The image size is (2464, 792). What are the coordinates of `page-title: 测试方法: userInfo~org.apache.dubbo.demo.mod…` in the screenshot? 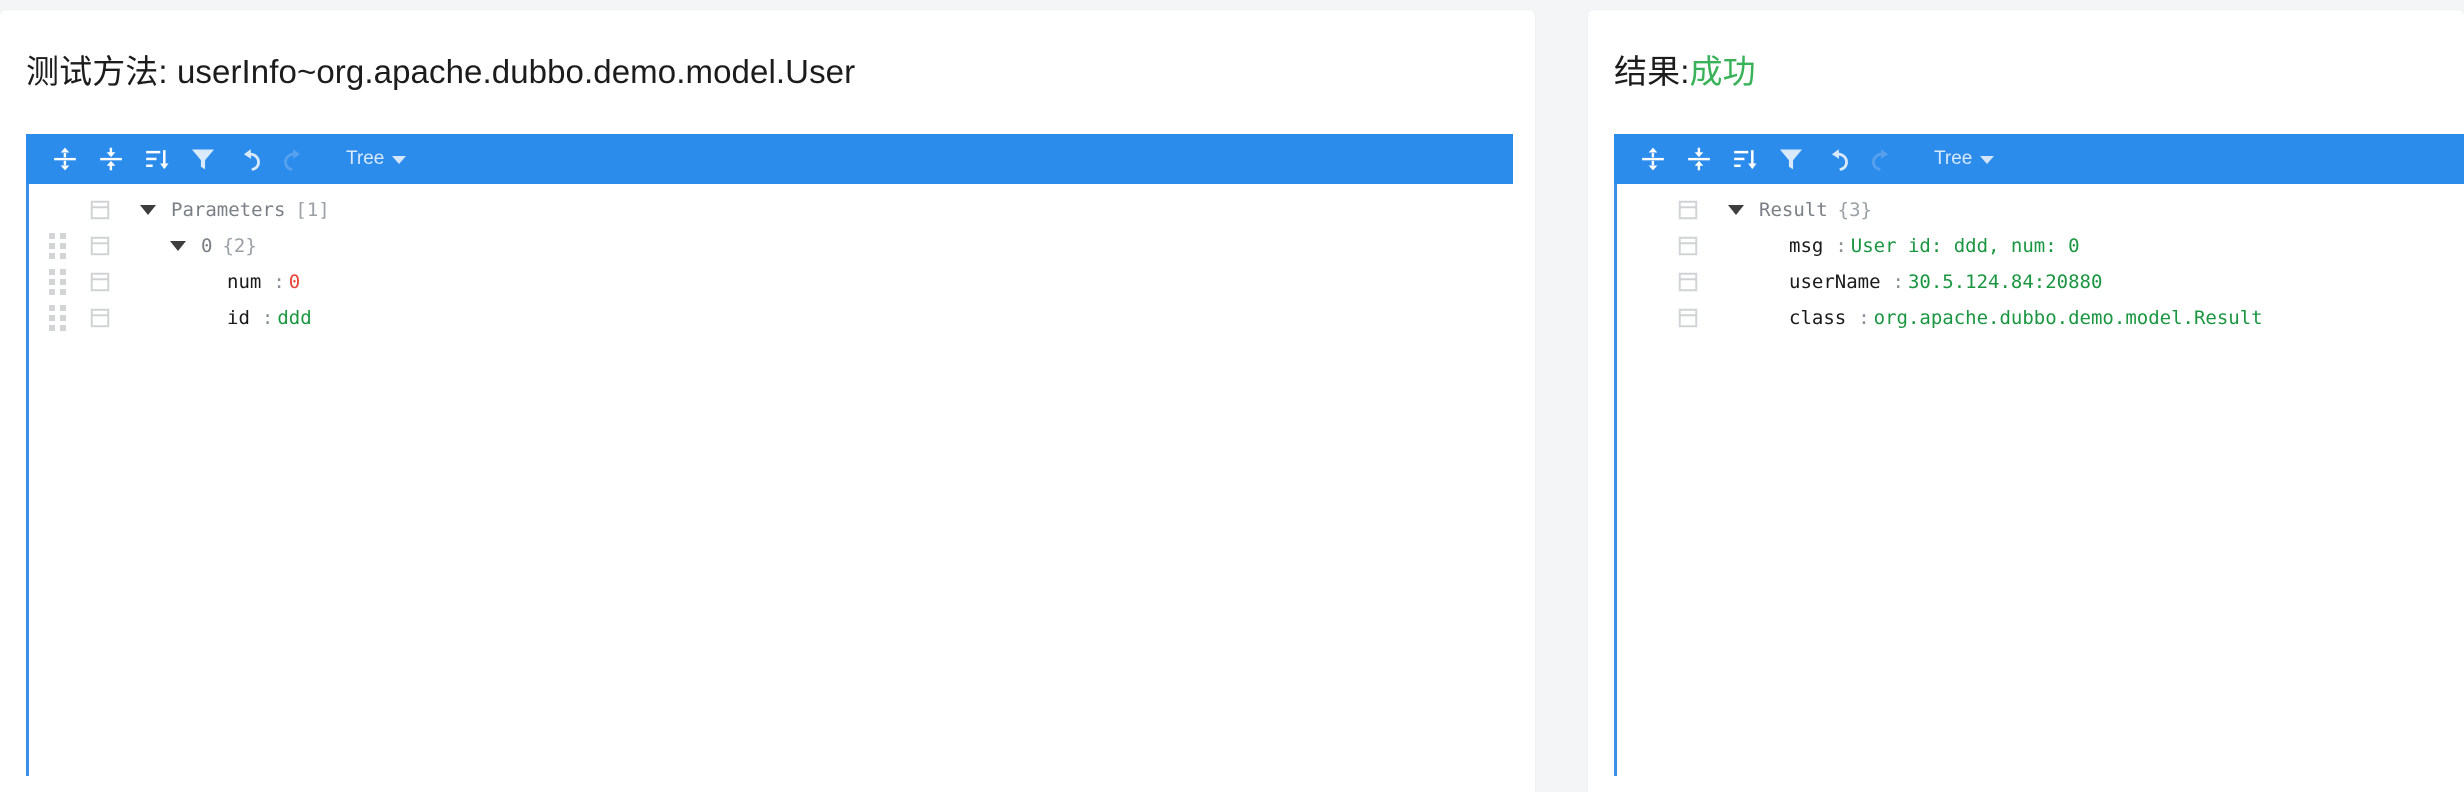 It's located at (780, 72).